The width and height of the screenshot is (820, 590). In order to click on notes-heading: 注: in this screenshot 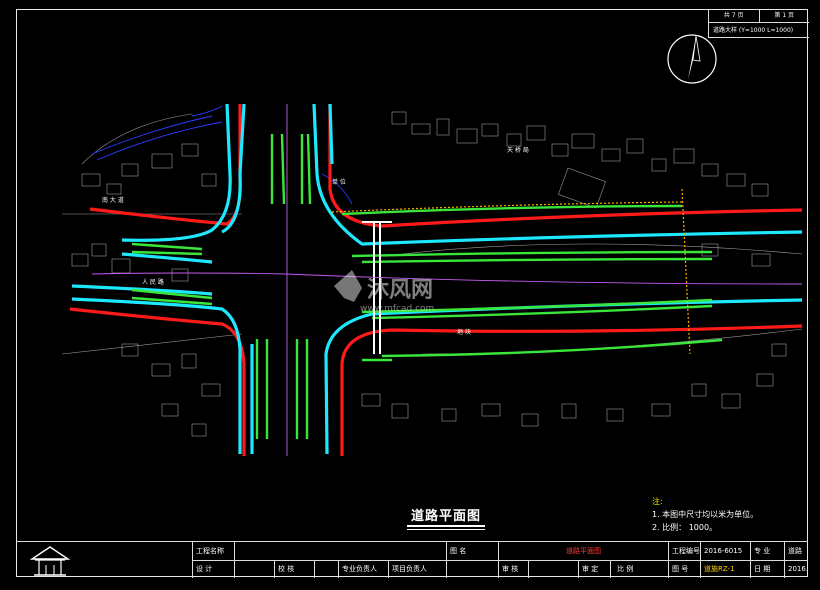, I will do `click(657, 501)`.